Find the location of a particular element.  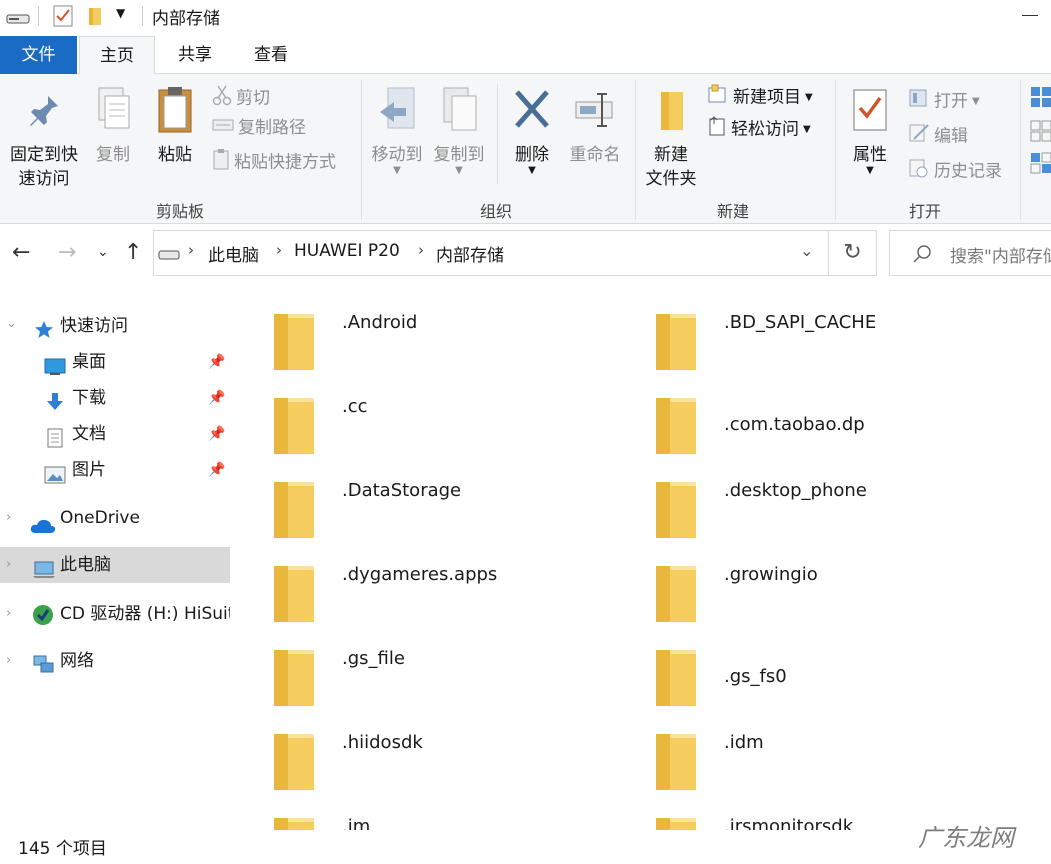

folder-item: .idm is located at coordinates (804, 756).